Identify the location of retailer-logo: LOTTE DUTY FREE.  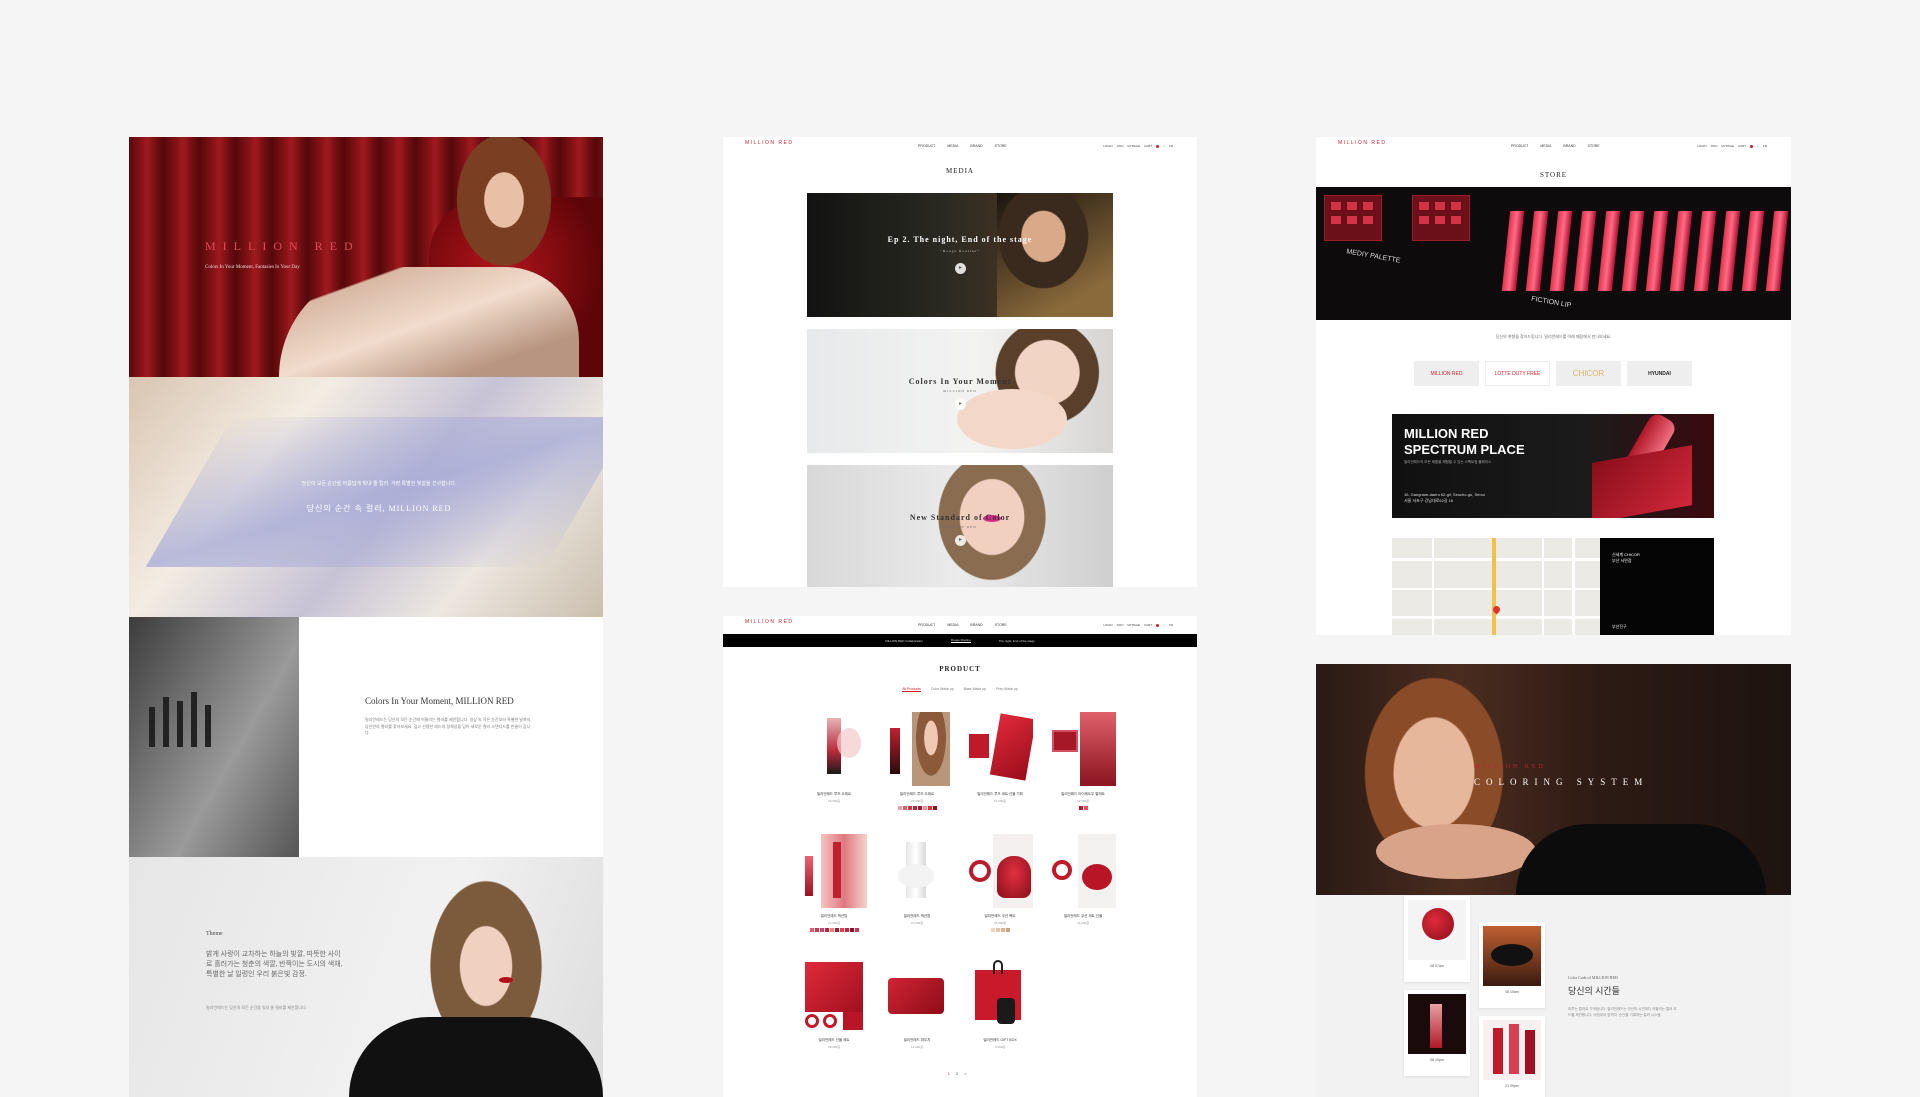
(1517, 373).